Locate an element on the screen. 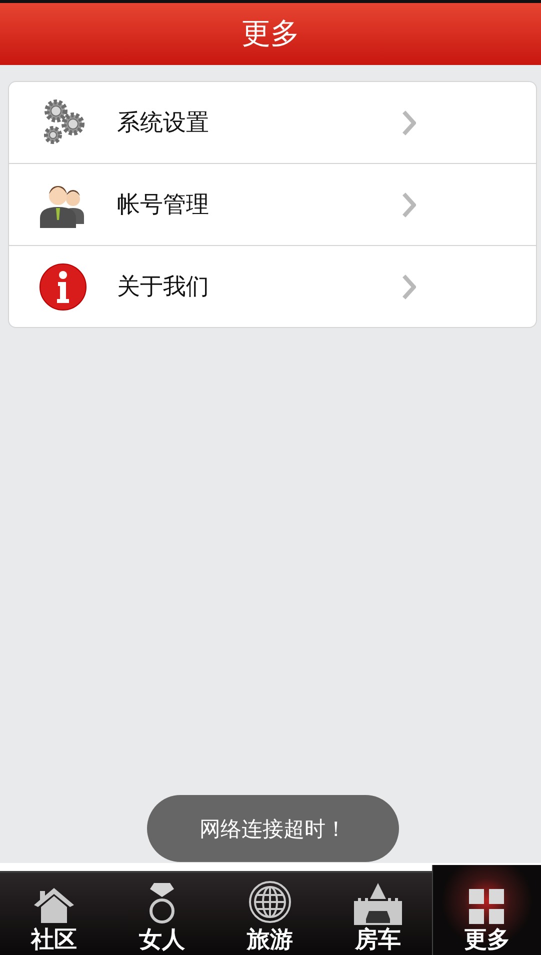  page-title: 更多 is located at coordinates (271, 33).